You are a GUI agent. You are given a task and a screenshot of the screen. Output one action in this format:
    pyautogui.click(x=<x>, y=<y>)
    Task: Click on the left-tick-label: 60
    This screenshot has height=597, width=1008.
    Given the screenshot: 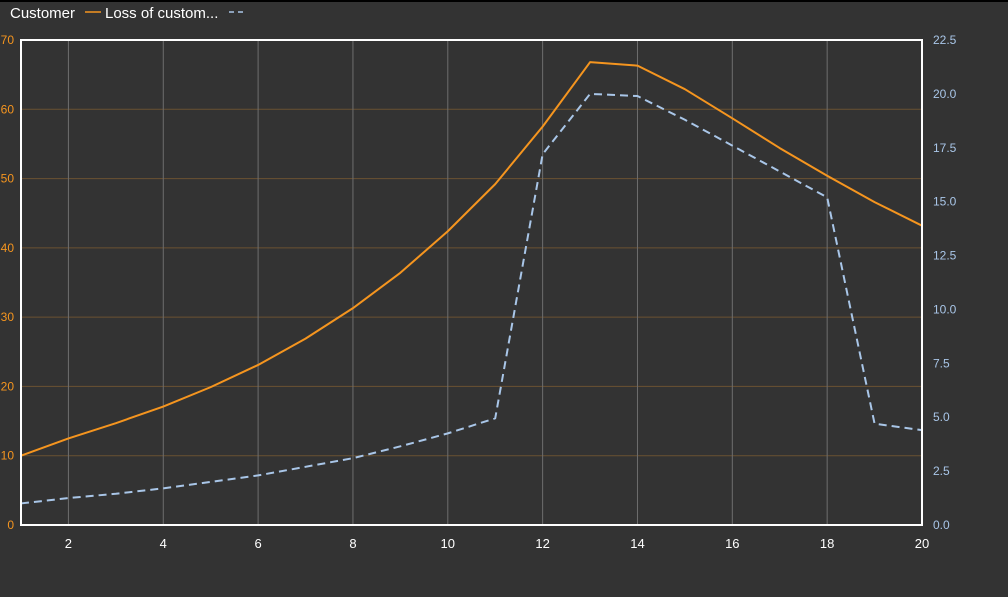 What is the action you would take?
    pyautogui.click(x=8, y=109)
    